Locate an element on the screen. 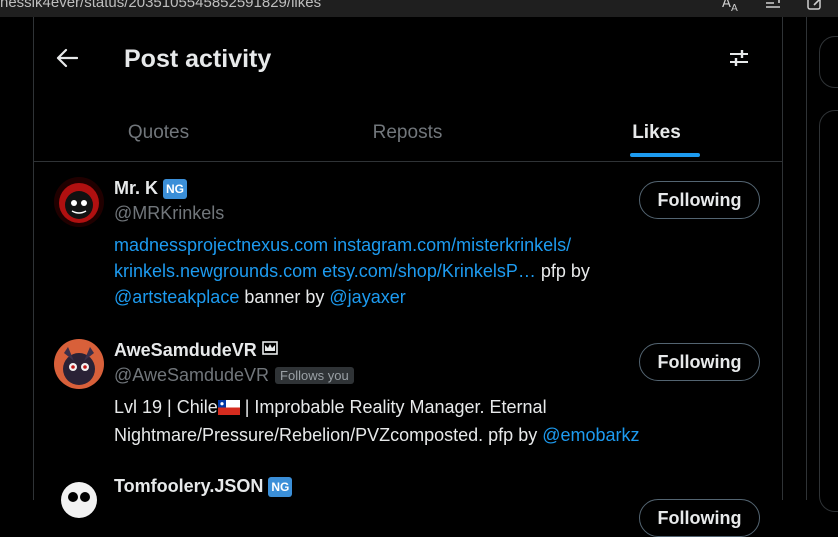 The height and width of the screenshot is (537, 838). arrow-left-icon is located at coordinates (67, 60).